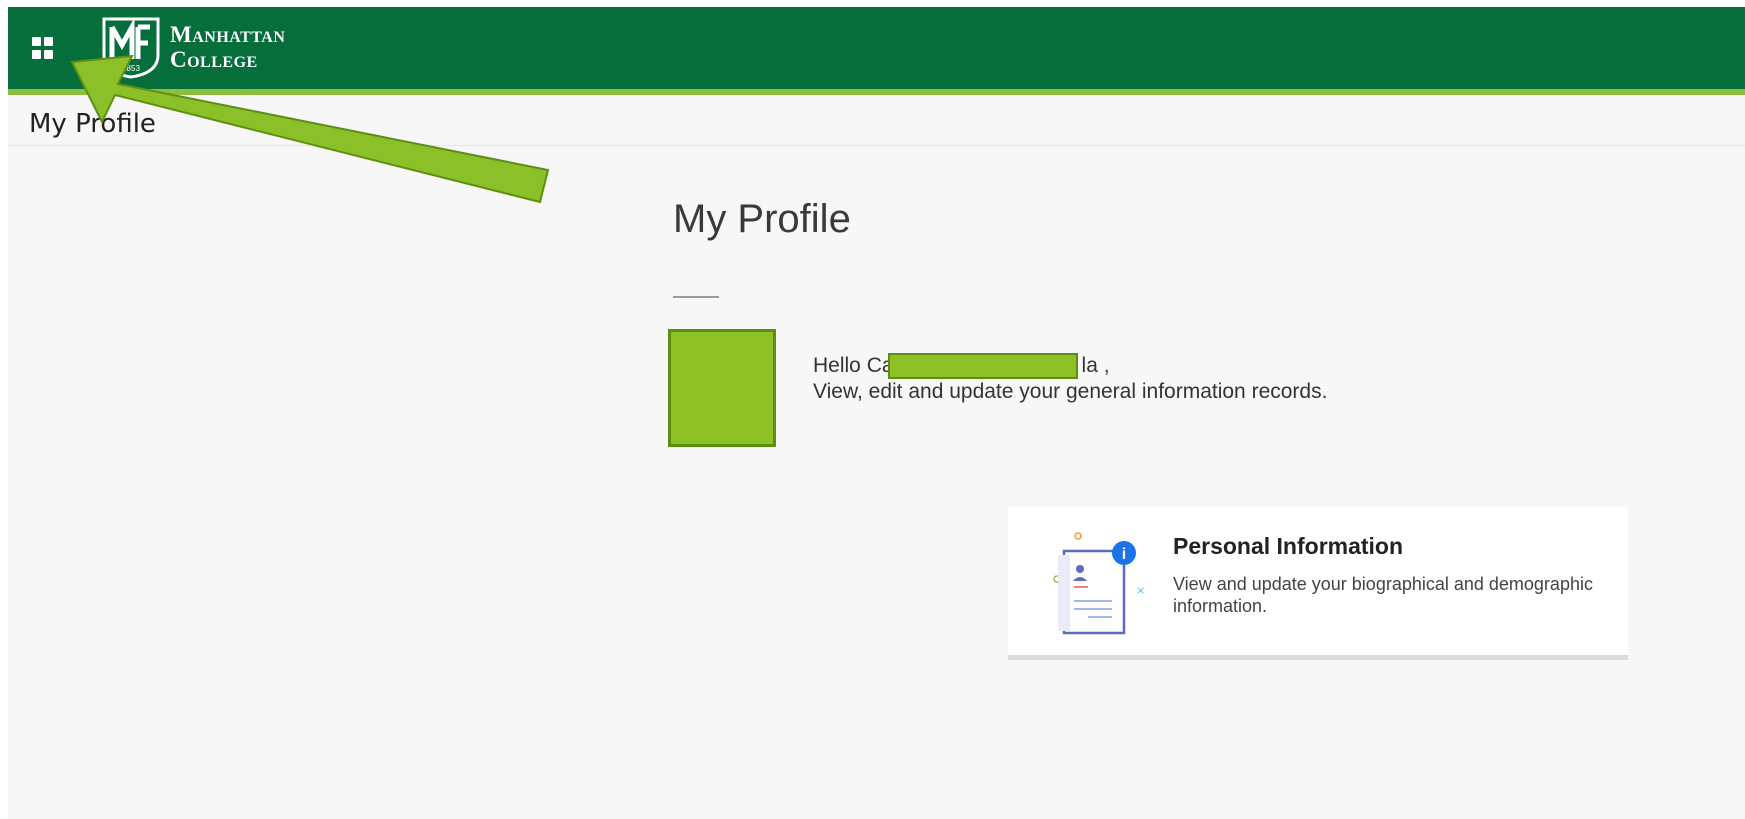  What do you see at coordinates (43, 48) in the screenshot?
I see `apps-grid-icon` at bounding box center [43, 48].